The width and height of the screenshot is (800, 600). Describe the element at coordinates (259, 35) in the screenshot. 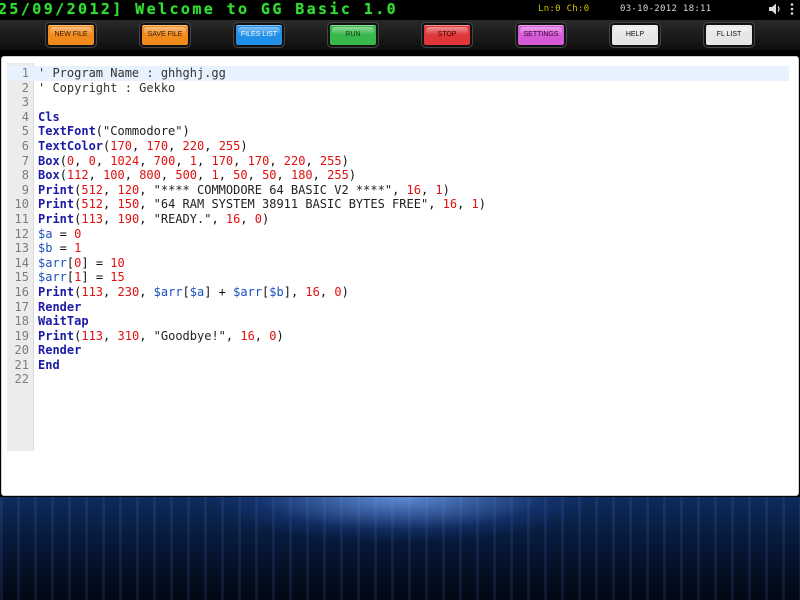

I see `files-list-button: FILES LIST` at that location.